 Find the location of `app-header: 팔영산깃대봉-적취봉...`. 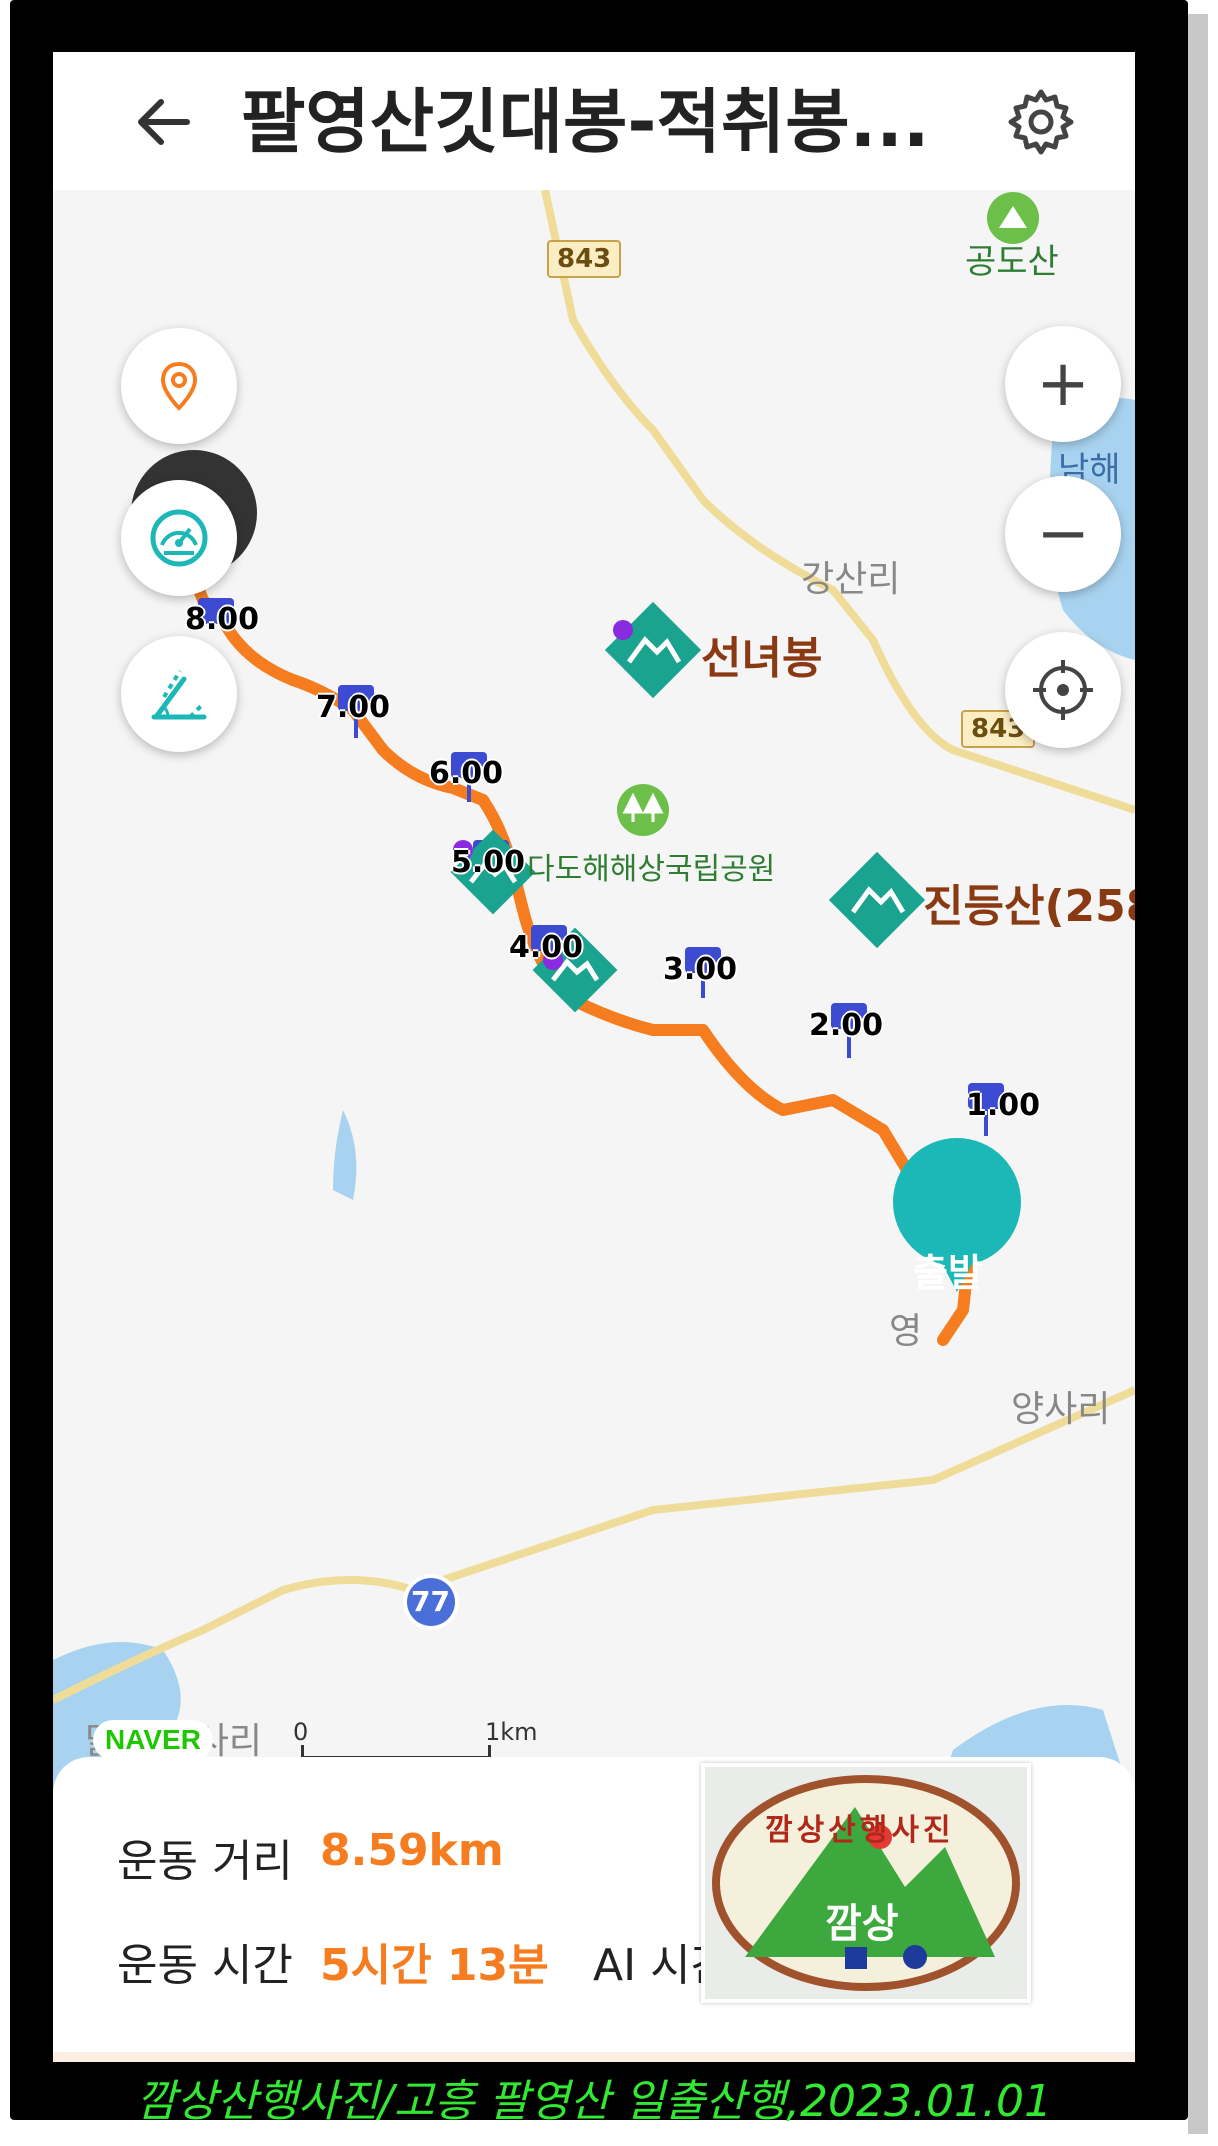

app-header: 팔영산깃대봉-적취봉... is located at coordinates (594, 121).